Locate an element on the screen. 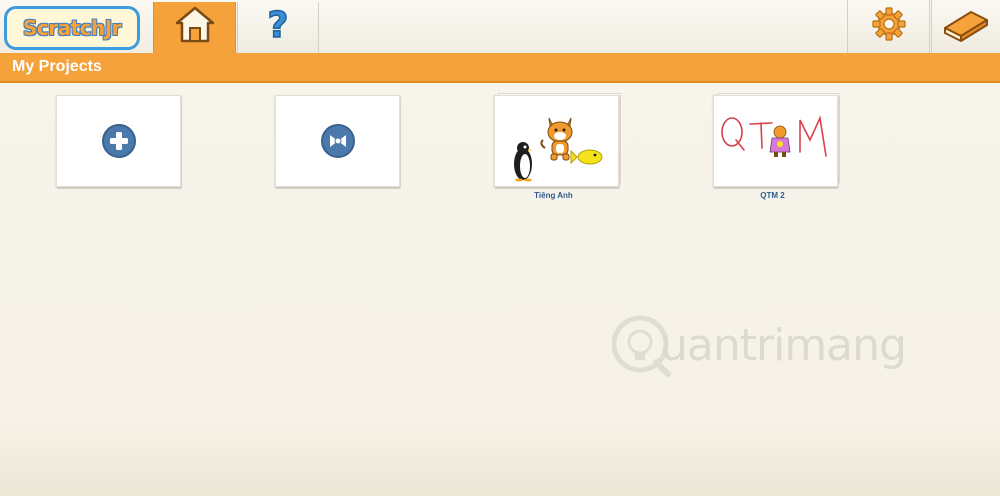  home-tab is located at coordinates (194, 27).